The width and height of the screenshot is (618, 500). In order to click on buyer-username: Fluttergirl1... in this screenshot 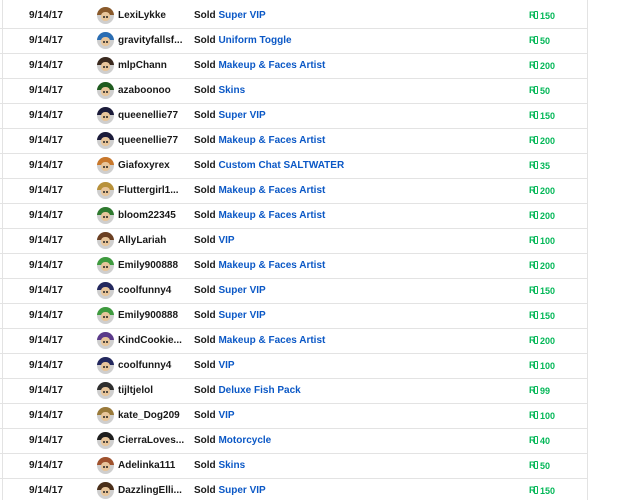, I will do `click(148, 191)`.